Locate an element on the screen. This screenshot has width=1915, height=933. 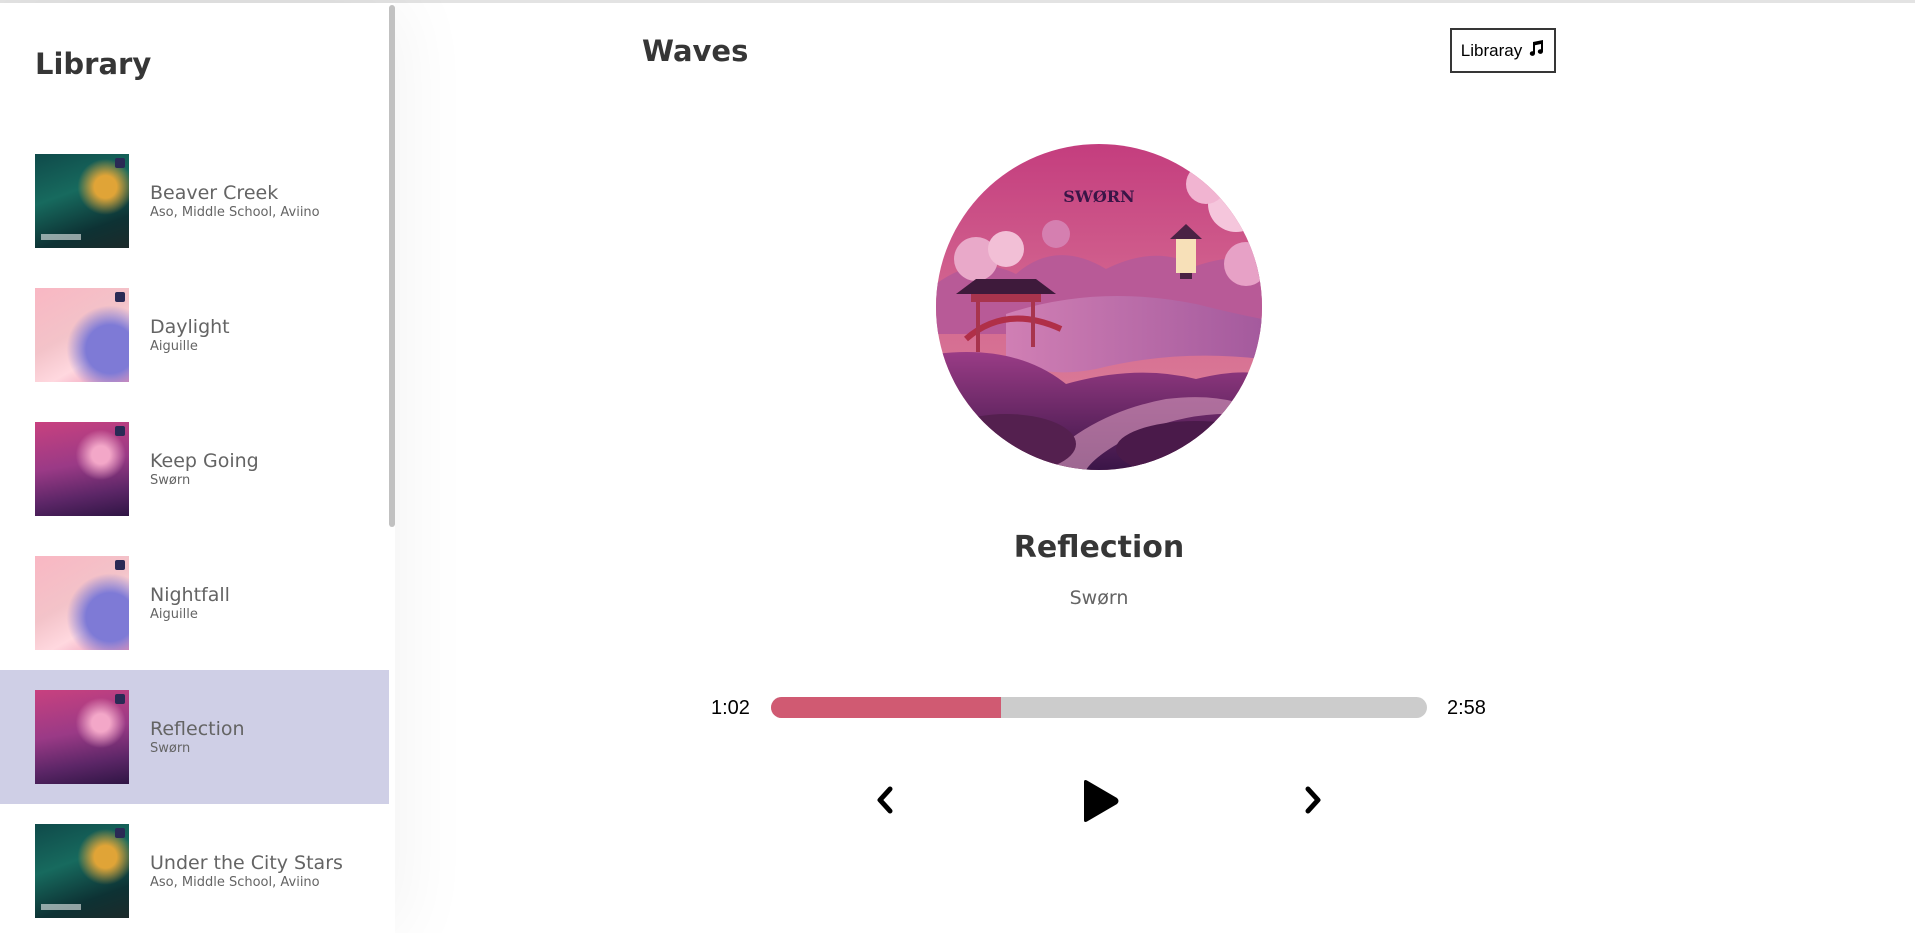
library-song-item: Keep Going Swørn is located at coordinates (194, 469).